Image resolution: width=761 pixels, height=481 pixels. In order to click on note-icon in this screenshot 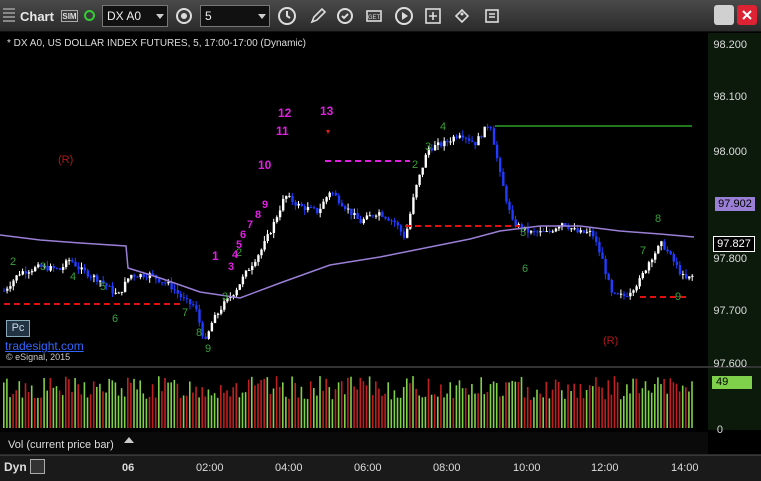, I will do `click(492, 16)`.